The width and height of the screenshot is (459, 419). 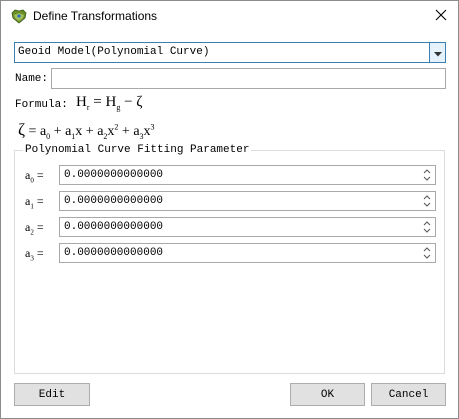 What do you see at coordinates (34, 254) in the screenshot?
I see `param-label-a3: a3 =` at bounding box center [34, 254].